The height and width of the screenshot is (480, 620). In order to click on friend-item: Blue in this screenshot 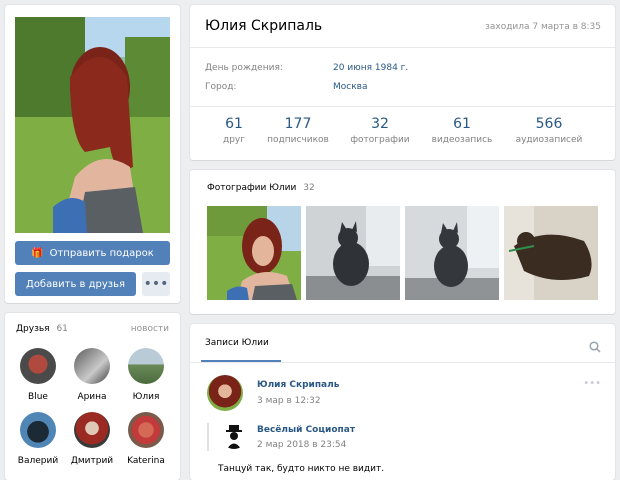, I will do `click(38, 375)`.